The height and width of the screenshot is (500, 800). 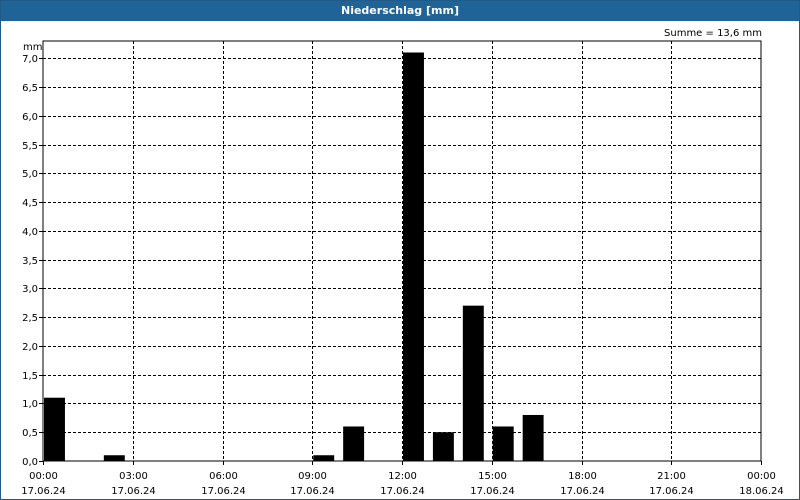 What do you see at coordinates (30, 232) in the screenshot?
I see `y-tick-label: 4,0` at bounding box center [30, 232].